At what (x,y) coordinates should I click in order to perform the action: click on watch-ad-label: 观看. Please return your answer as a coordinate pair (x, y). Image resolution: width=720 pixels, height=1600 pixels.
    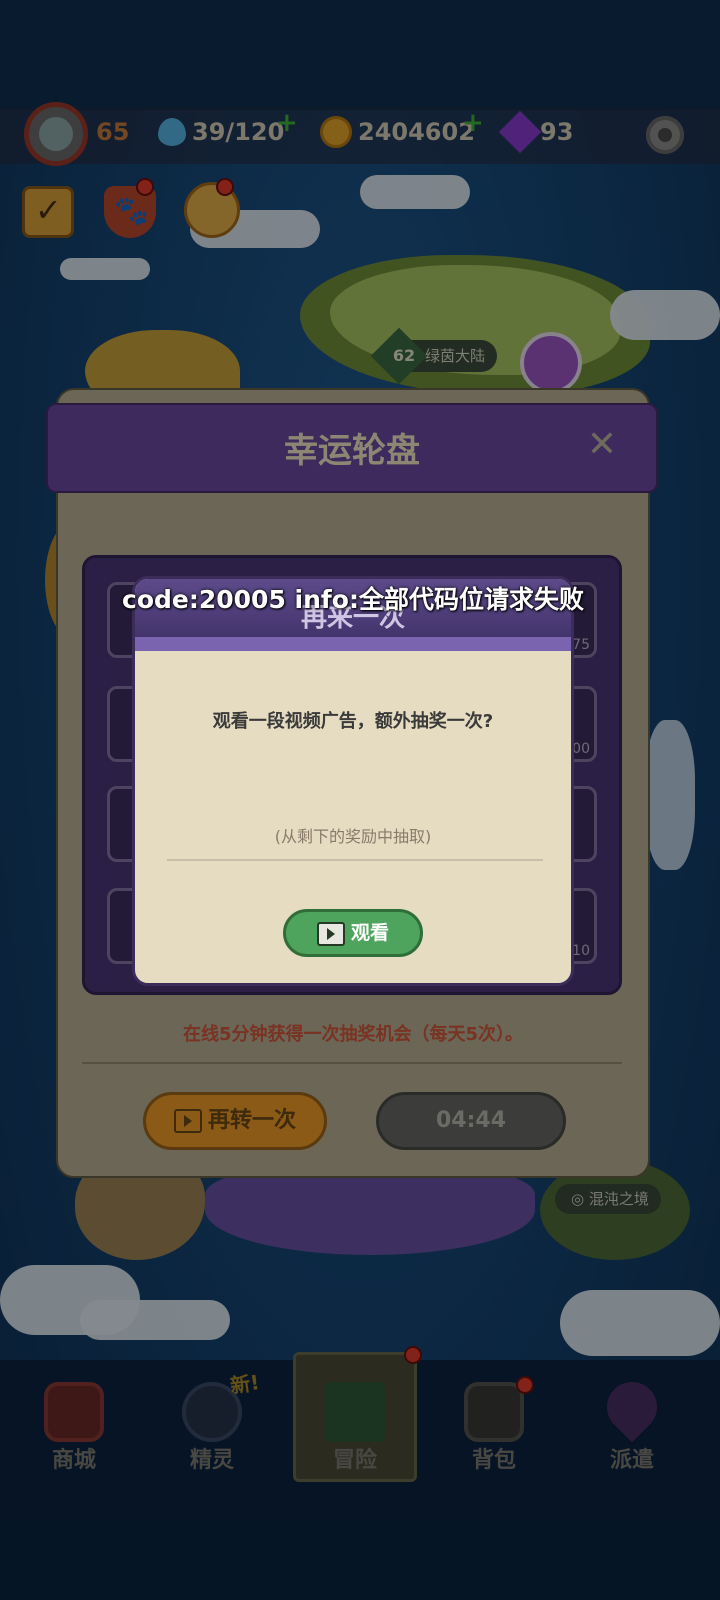
    Looking at the image, I should click on (369, 933).